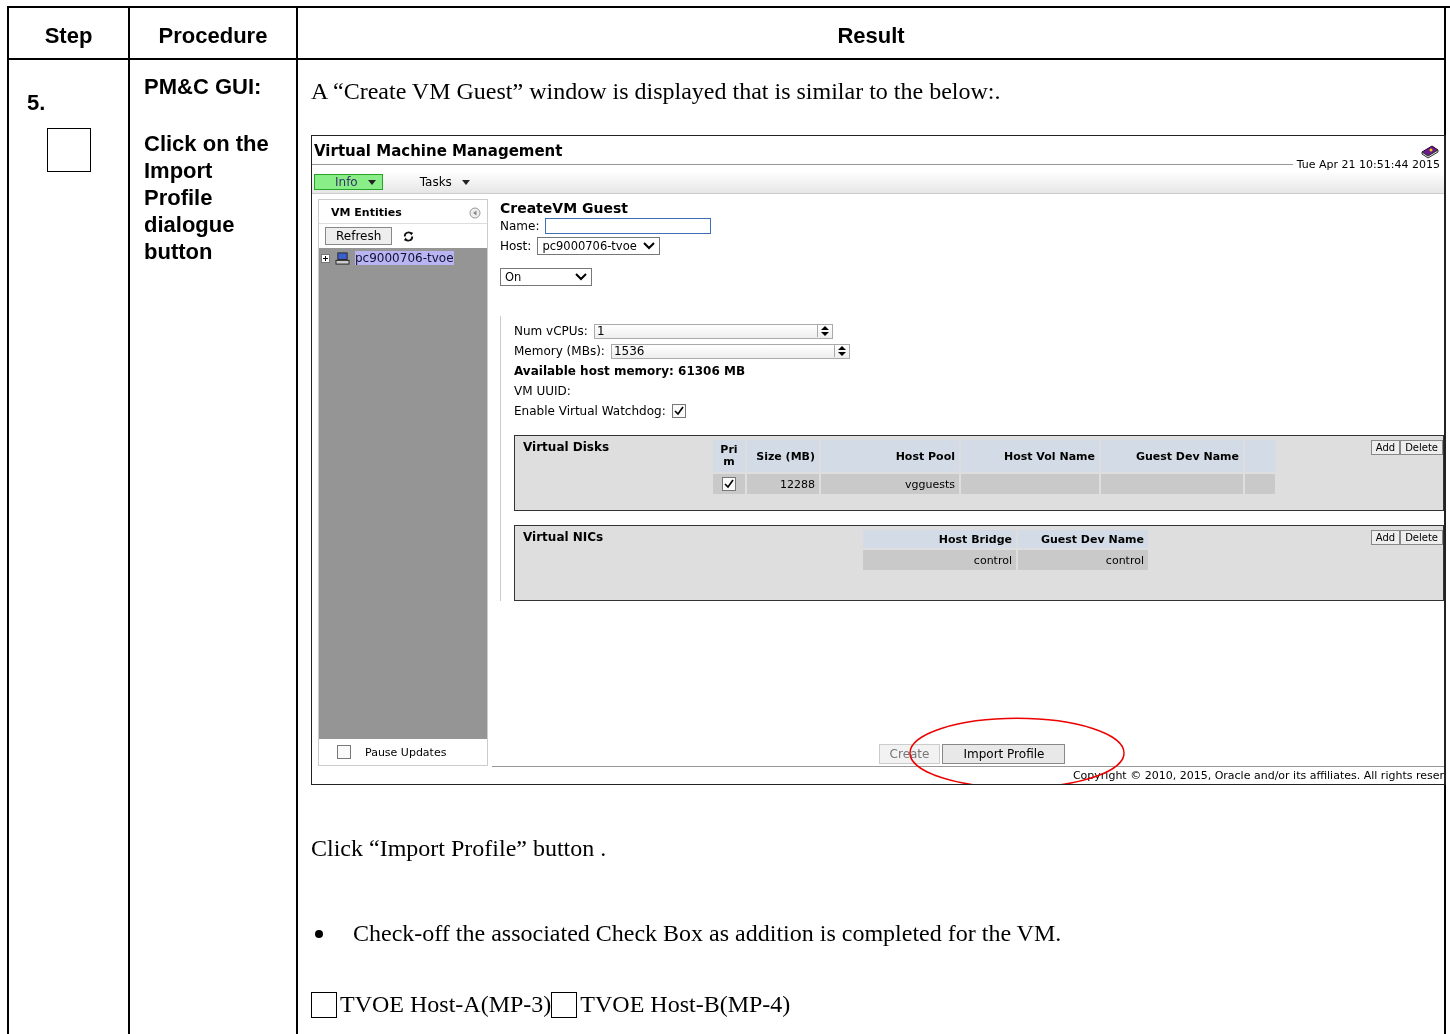 The height and width of the screenshot is (1034, 1450). Describe the element at coordinates (590, 411) in the screenshot. I see `field-label: Enable Virtual Watchdog:` at that location.